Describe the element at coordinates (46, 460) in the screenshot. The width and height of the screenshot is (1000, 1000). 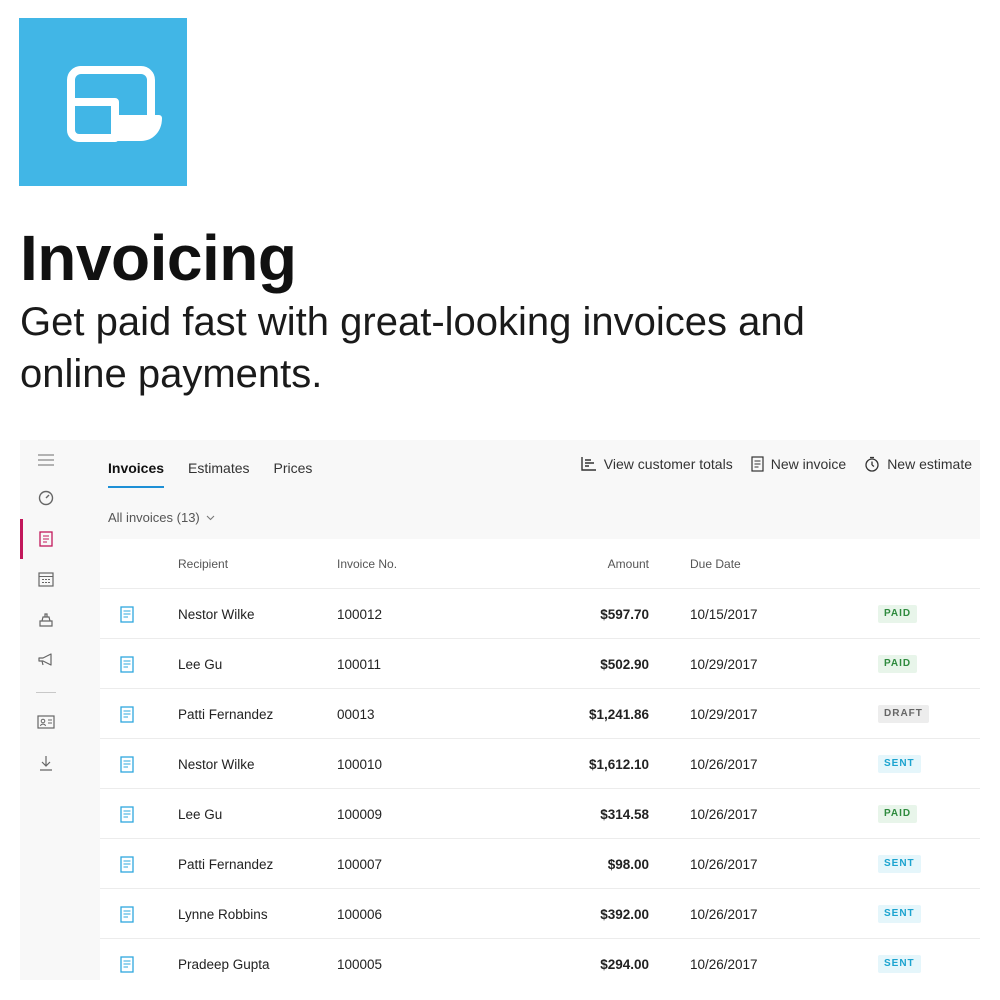
I see `hamburger-menu-button` at that location.